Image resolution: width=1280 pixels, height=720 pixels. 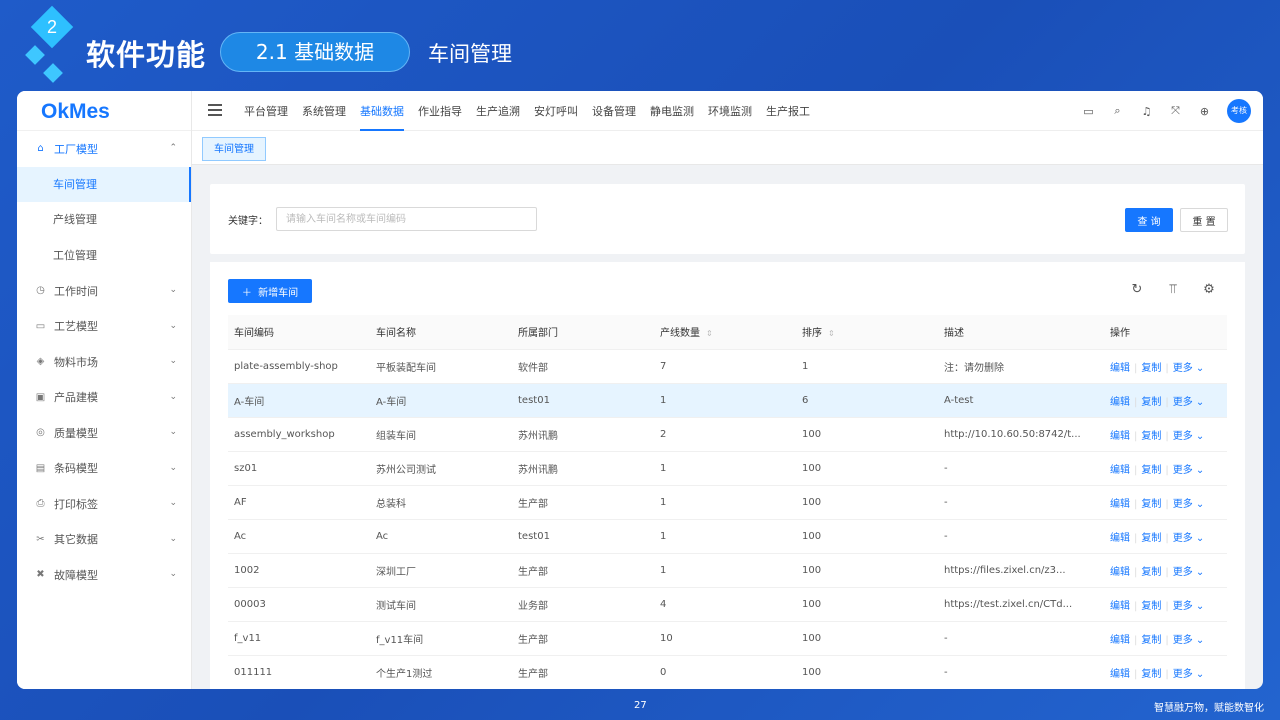 I want to click on column-header: 排序 ⇕, so click(x=867, y=332).